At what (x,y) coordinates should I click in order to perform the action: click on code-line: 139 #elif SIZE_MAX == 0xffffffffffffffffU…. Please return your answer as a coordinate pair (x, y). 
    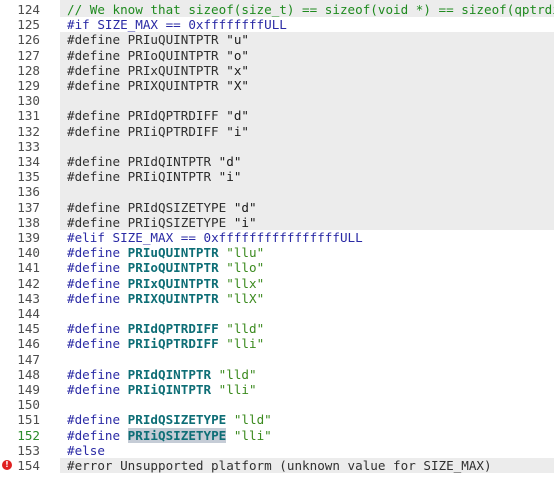
    Looking at the image, I should click on (277, 237).